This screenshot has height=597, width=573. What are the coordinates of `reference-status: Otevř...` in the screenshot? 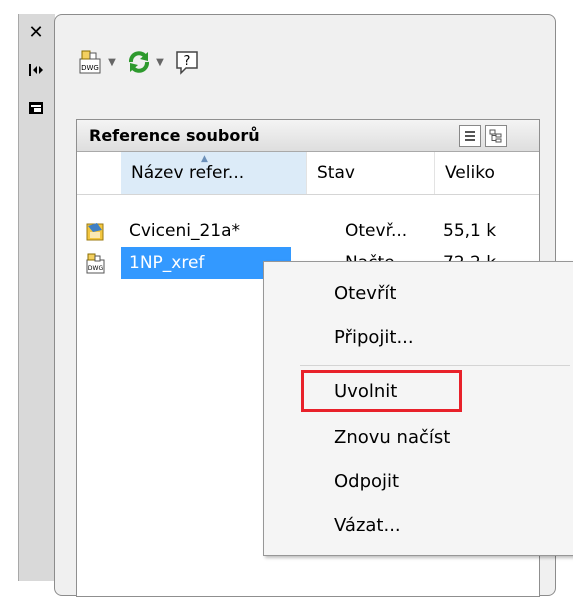 It's located at (376, 231).